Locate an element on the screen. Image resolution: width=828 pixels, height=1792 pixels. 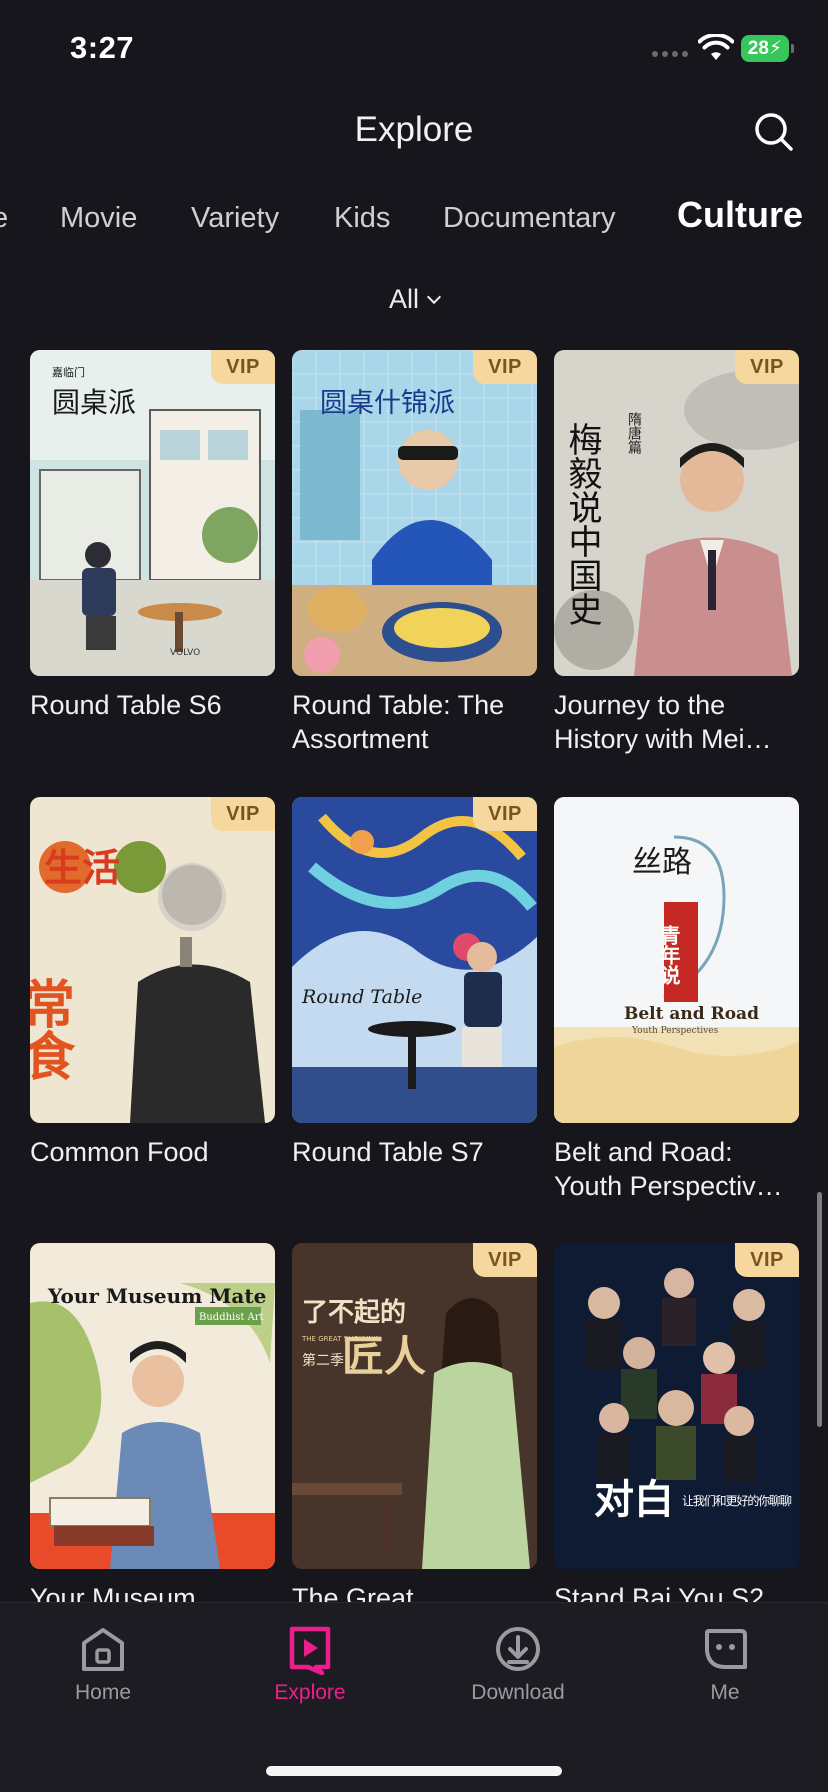
filter-dropdown: All is located at coordinates (414, 299).